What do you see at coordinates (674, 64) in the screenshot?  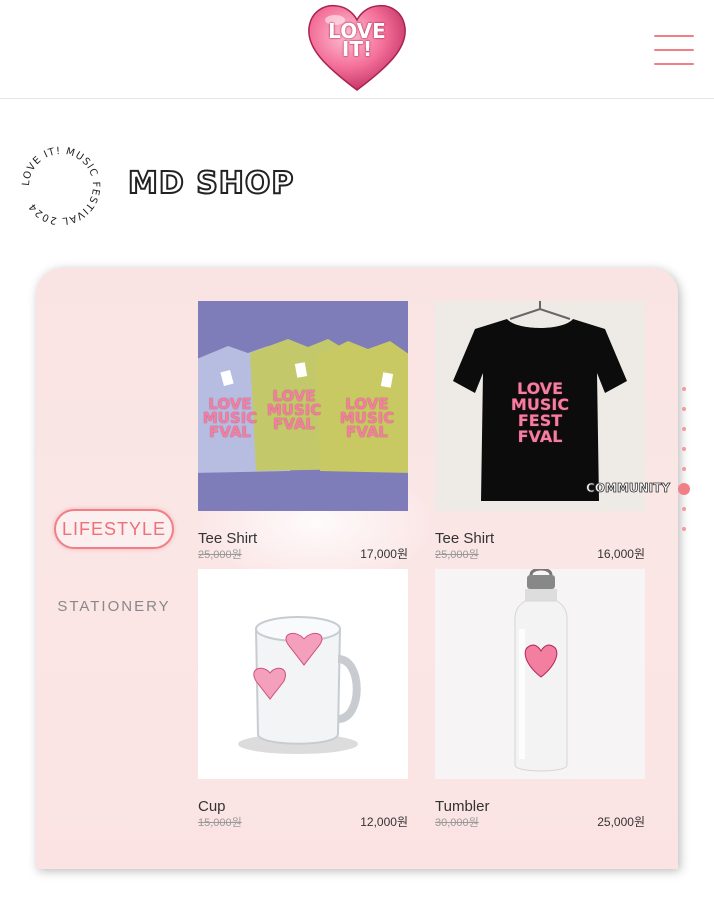 I see `hamburger-icon-bar-bottom` at bounding box center [674, 64].